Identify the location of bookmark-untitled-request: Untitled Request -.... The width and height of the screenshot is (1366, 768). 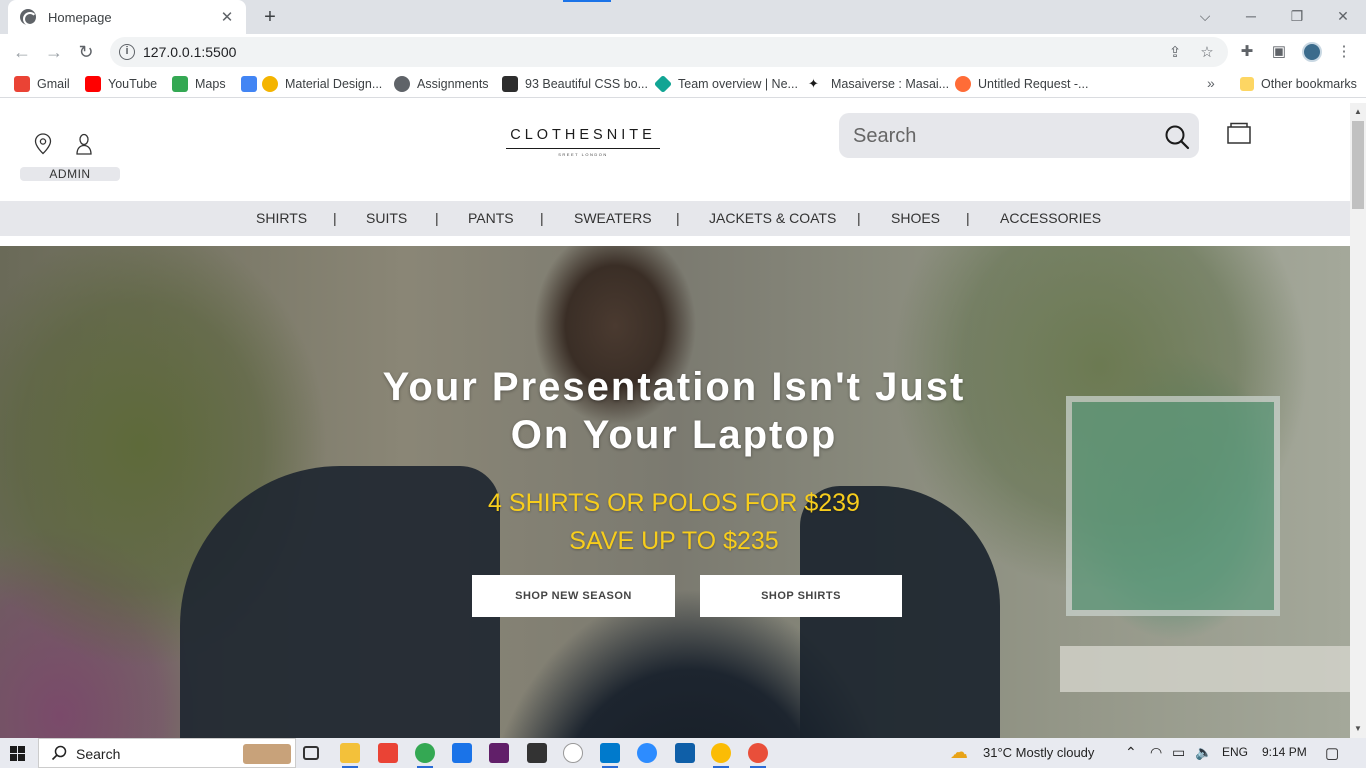
(1021, 84).